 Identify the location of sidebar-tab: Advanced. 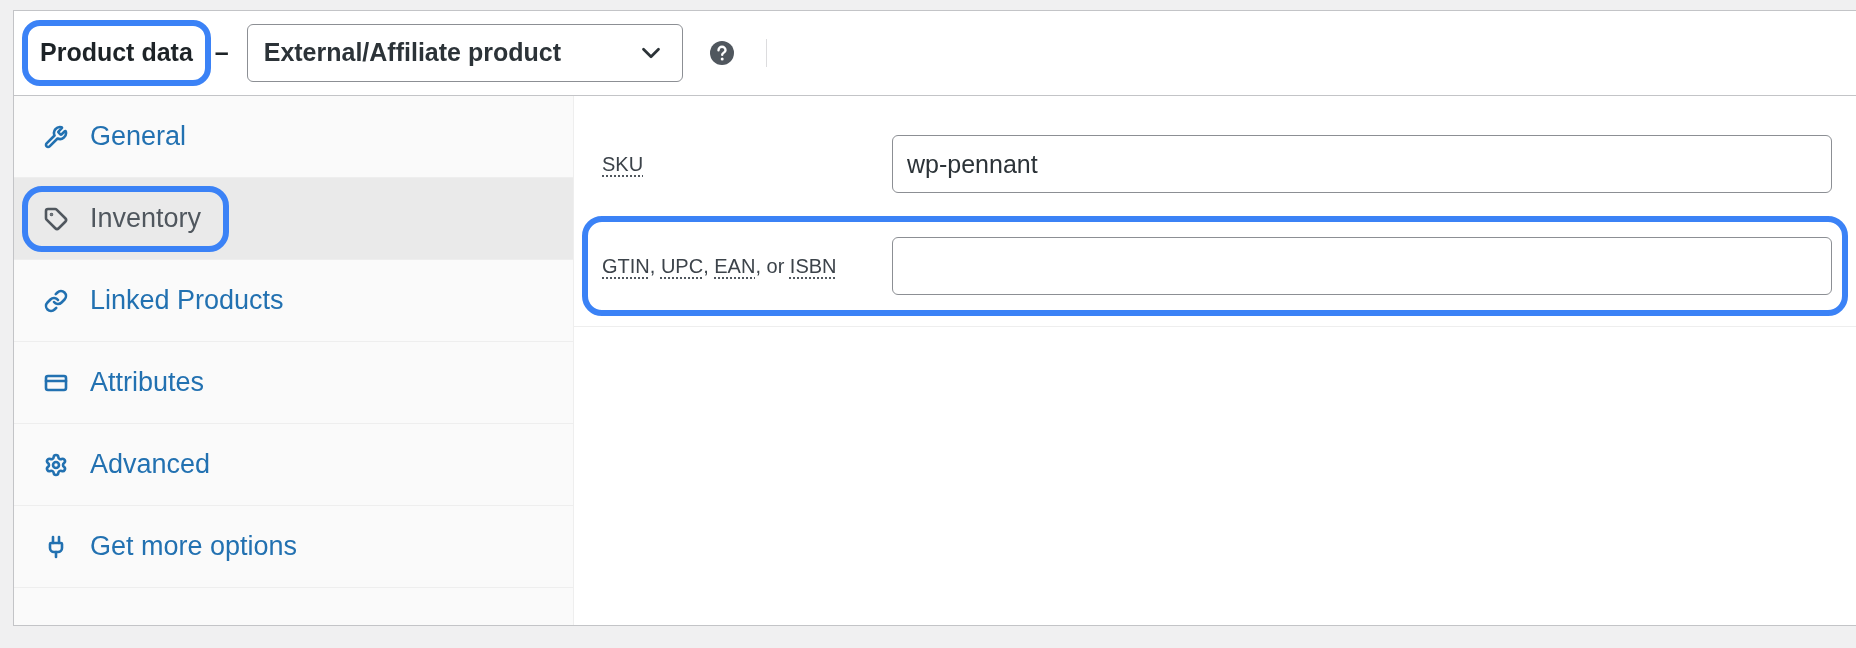
(130, 464).